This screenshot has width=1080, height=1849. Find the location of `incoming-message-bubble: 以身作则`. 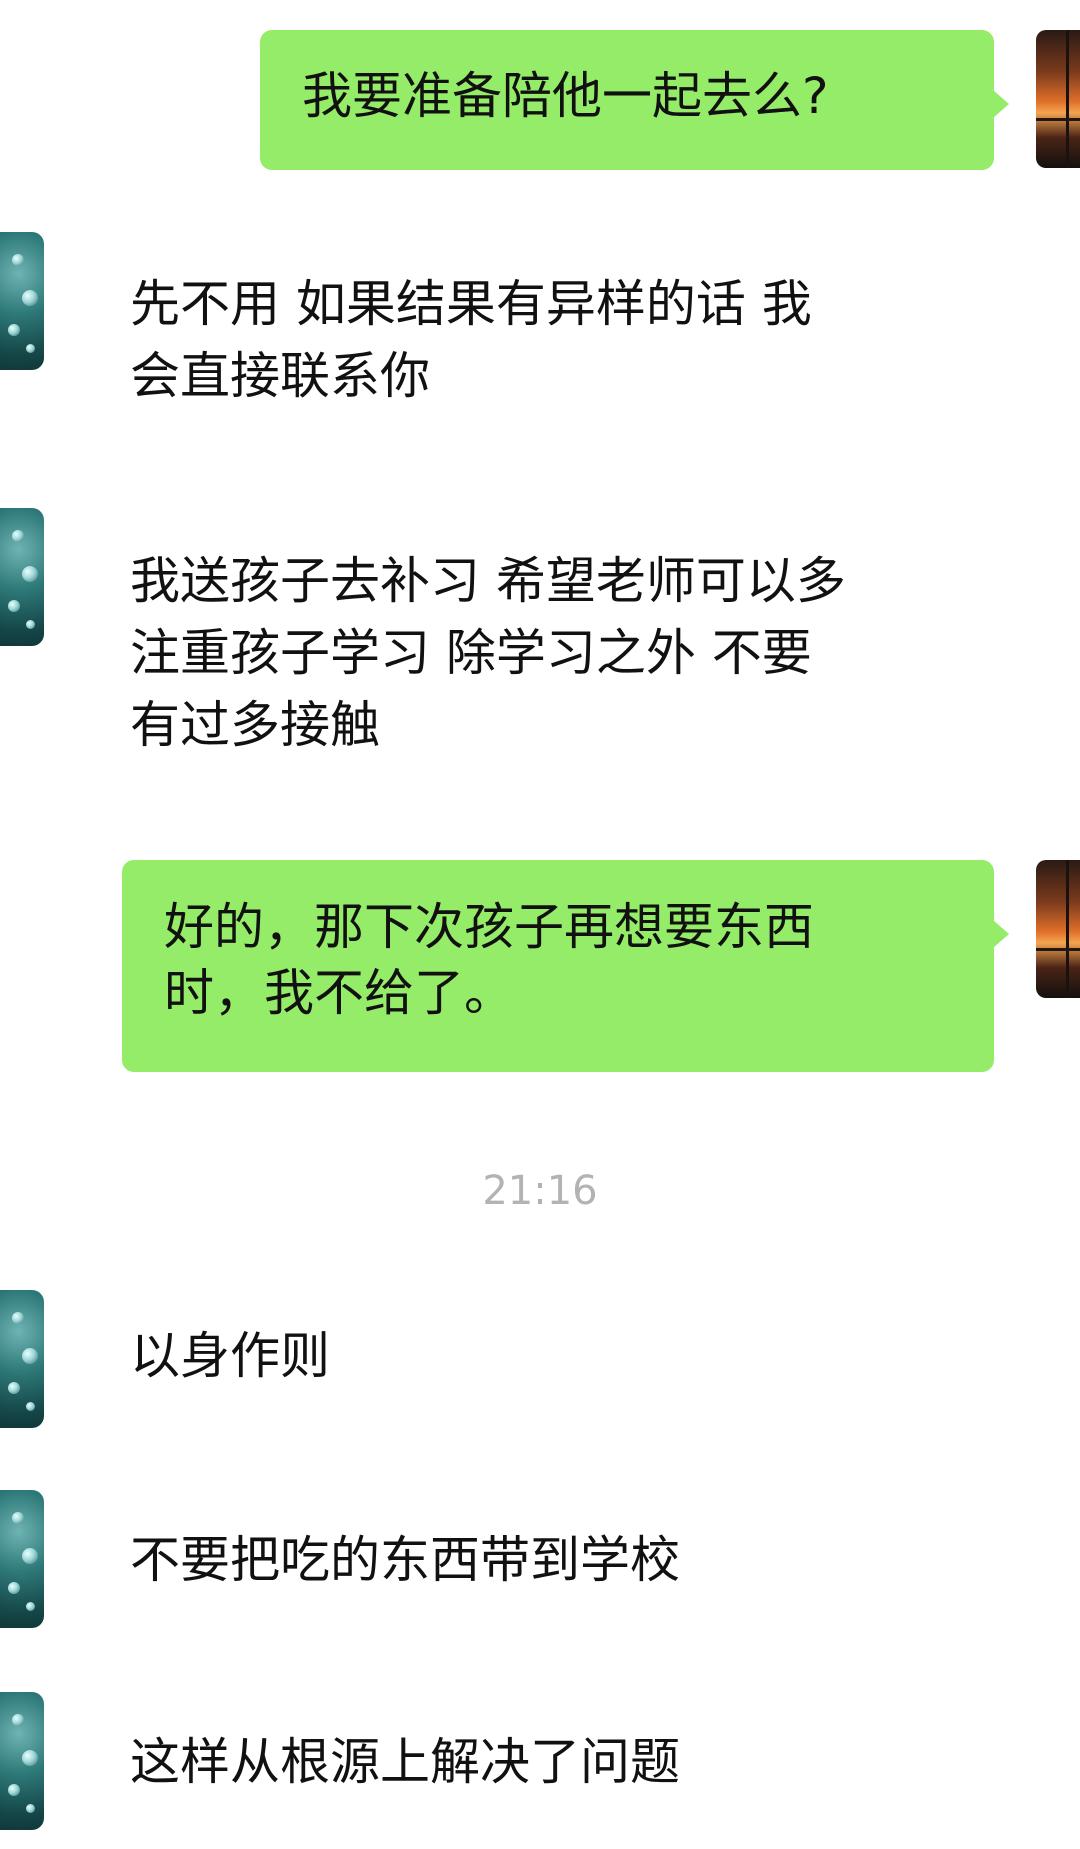

incoming-message-bubble: 以身作则 is located at coordinates (558, 1356).